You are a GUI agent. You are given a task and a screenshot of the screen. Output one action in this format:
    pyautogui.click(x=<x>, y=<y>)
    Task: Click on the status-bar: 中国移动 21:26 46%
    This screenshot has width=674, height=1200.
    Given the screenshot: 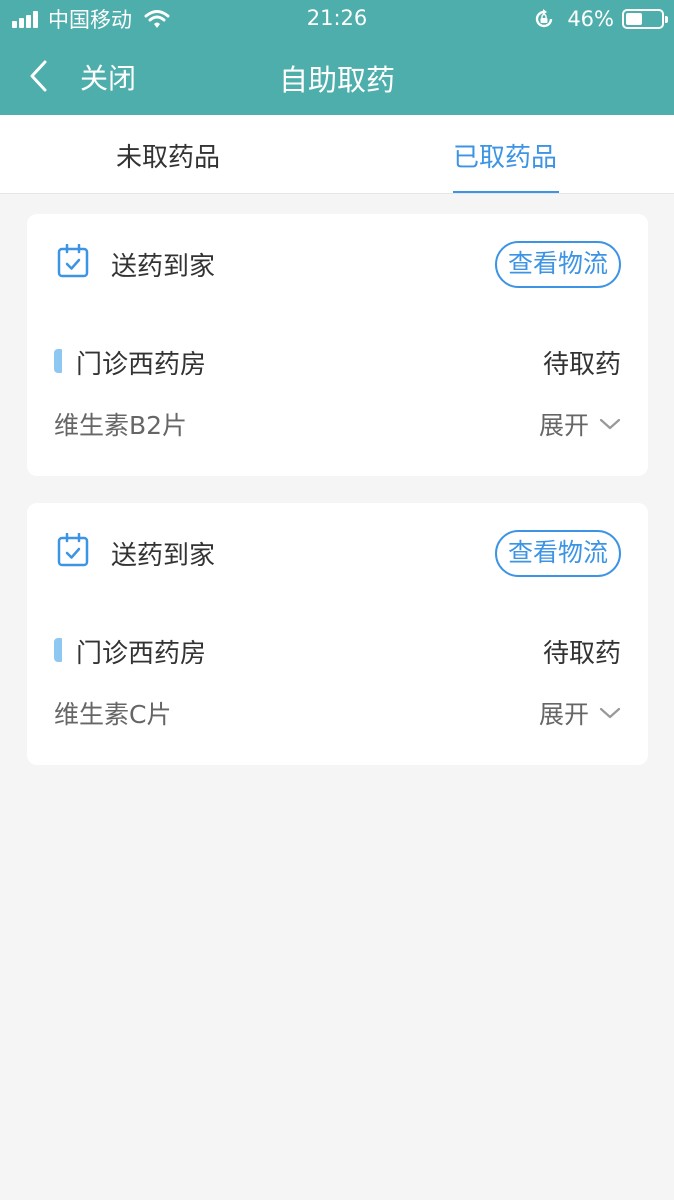 What is the action you would take?
    pyautogui.click(x=337, y=19)
    